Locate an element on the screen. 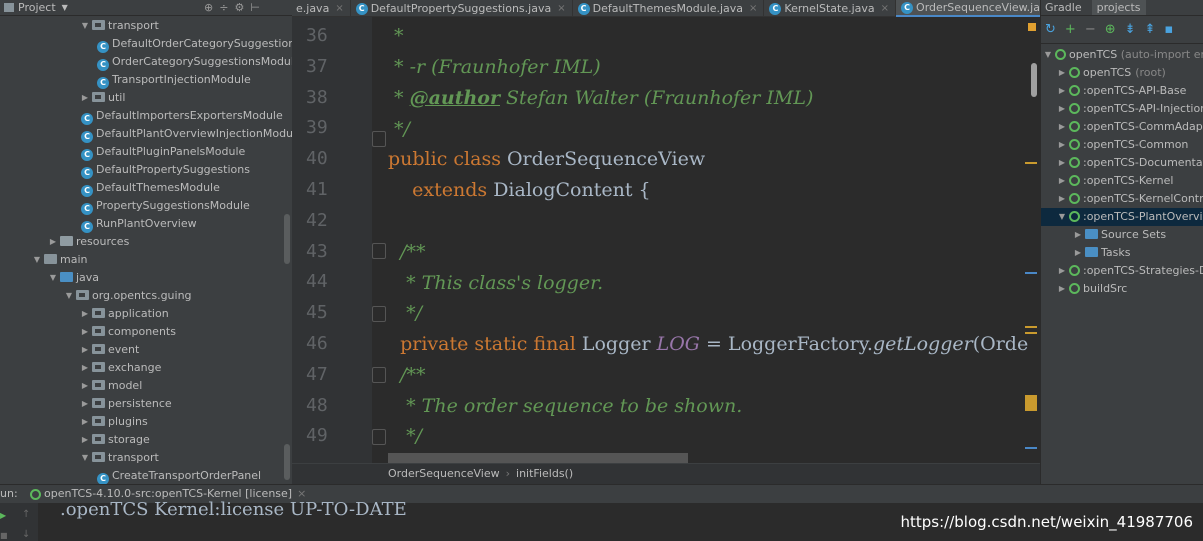 This screenshot has height=541, width=1203. editor-tab: C DefaultPropertySuggestions.java × is located at coordinates (462, 8).